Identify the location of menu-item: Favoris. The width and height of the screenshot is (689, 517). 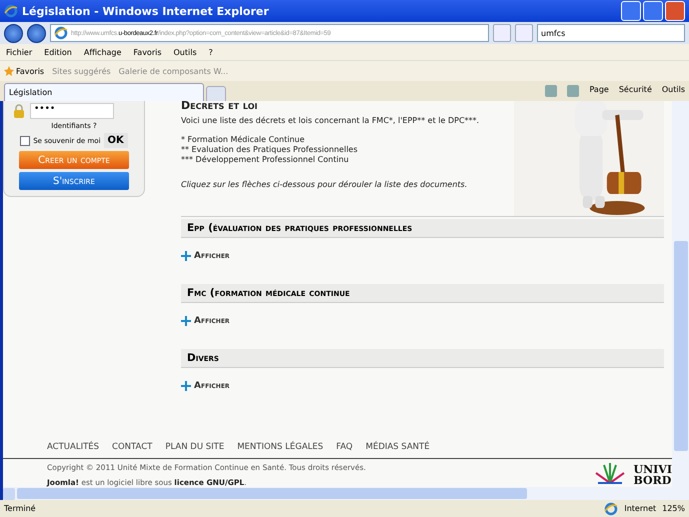
(147, 52).